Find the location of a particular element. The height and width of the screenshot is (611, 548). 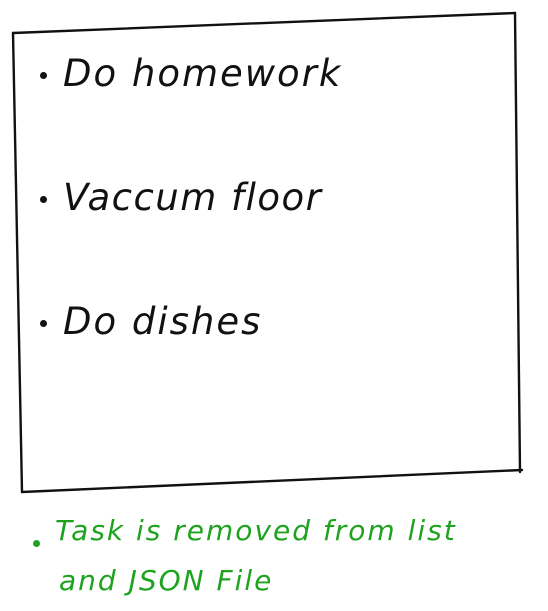

list-item: Do dishes is located at coordinates (271, 321).